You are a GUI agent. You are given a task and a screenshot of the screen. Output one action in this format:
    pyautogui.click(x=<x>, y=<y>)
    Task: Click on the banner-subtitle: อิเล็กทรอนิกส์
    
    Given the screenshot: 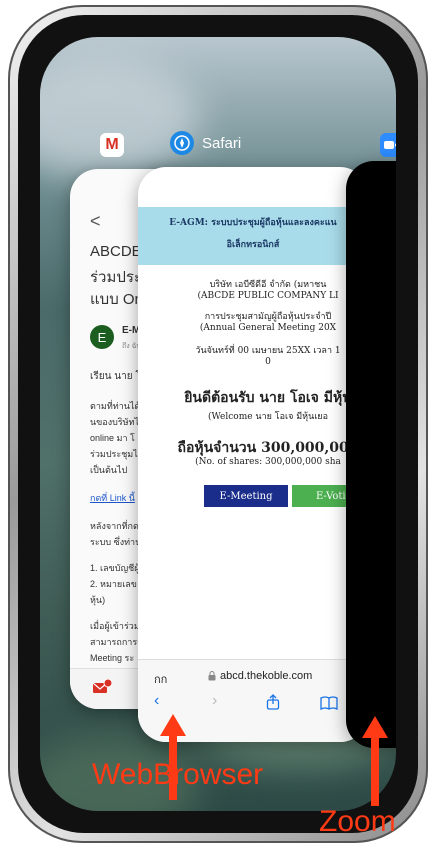 What is the action you would take?
    pyautogui.click(x=253, y=245)
    